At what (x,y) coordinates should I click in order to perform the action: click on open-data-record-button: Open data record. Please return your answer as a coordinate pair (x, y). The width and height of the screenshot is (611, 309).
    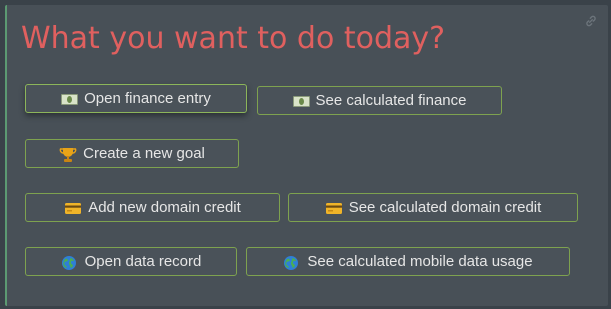
    Looking at the image, I should click on (131, 261).